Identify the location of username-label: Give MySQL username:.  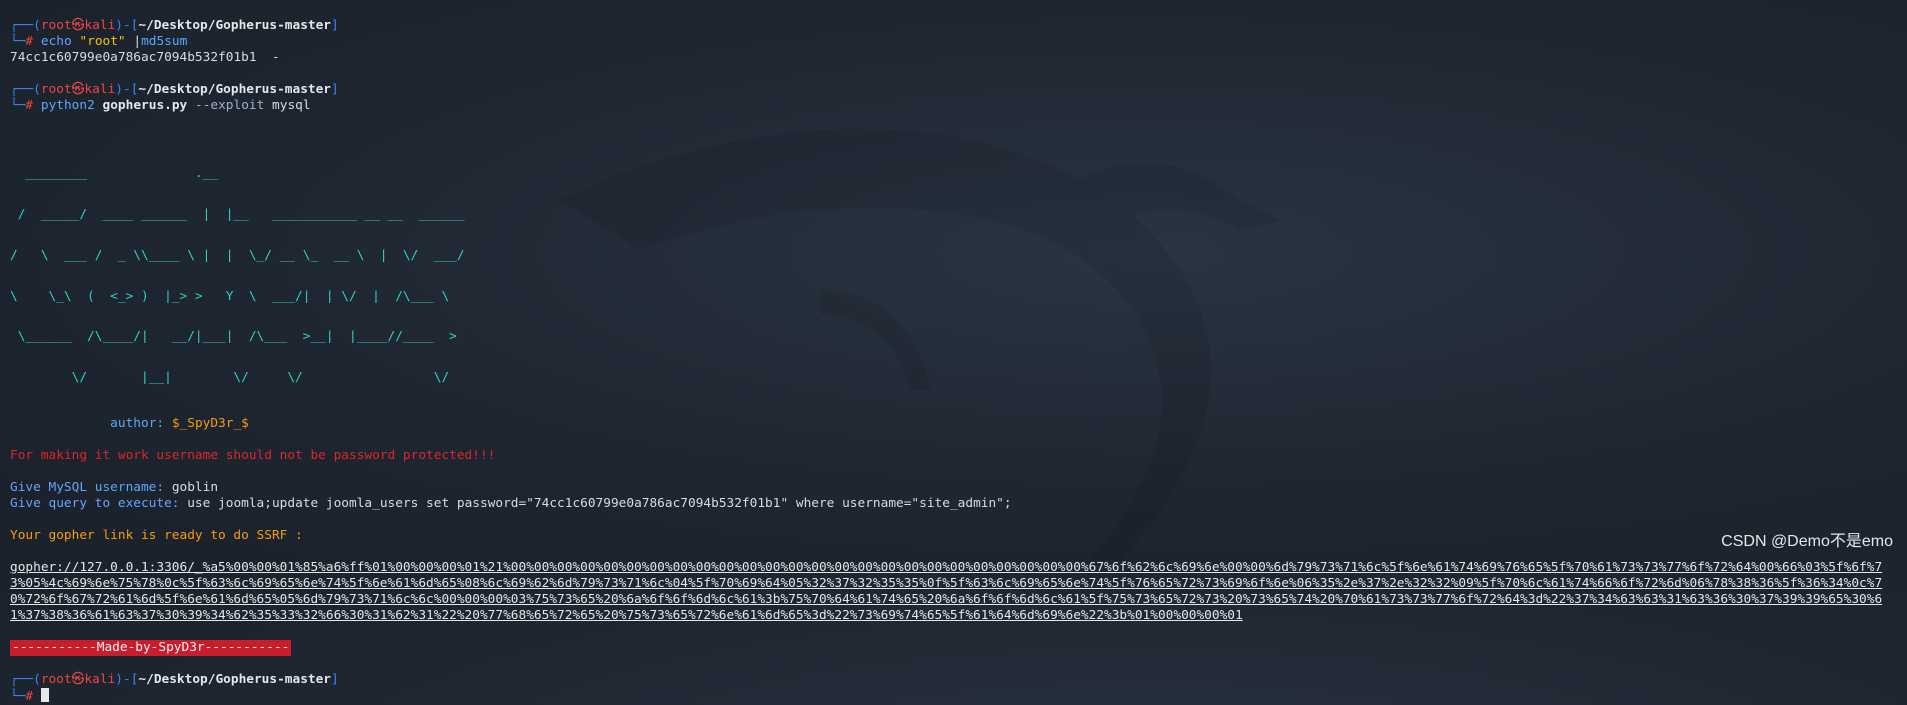
(87, 487).